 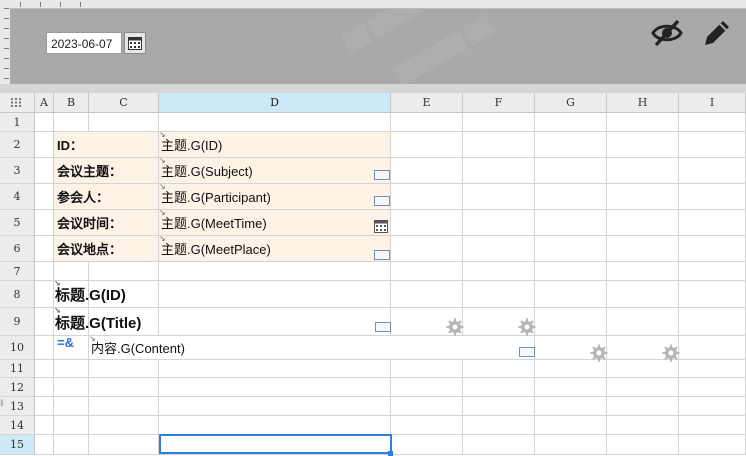 What do you see at coordinates (275, 444) in the screenshot?
I see `selected-cell` at bounding box center [275, 444].